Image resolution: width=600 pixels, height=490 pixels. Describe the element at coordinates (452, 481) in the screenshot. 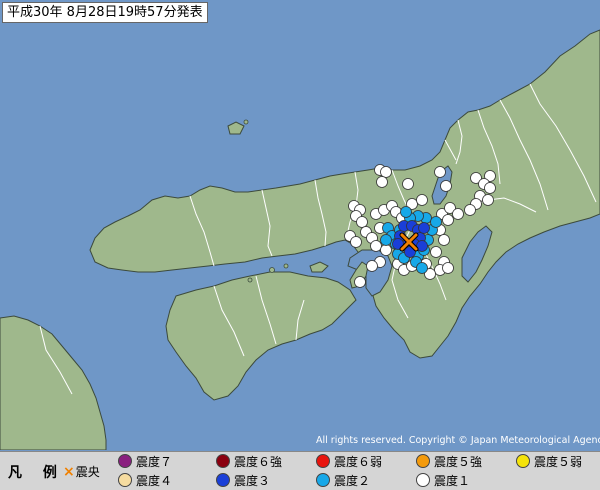

I see `legend-label: 震度１` at that location.